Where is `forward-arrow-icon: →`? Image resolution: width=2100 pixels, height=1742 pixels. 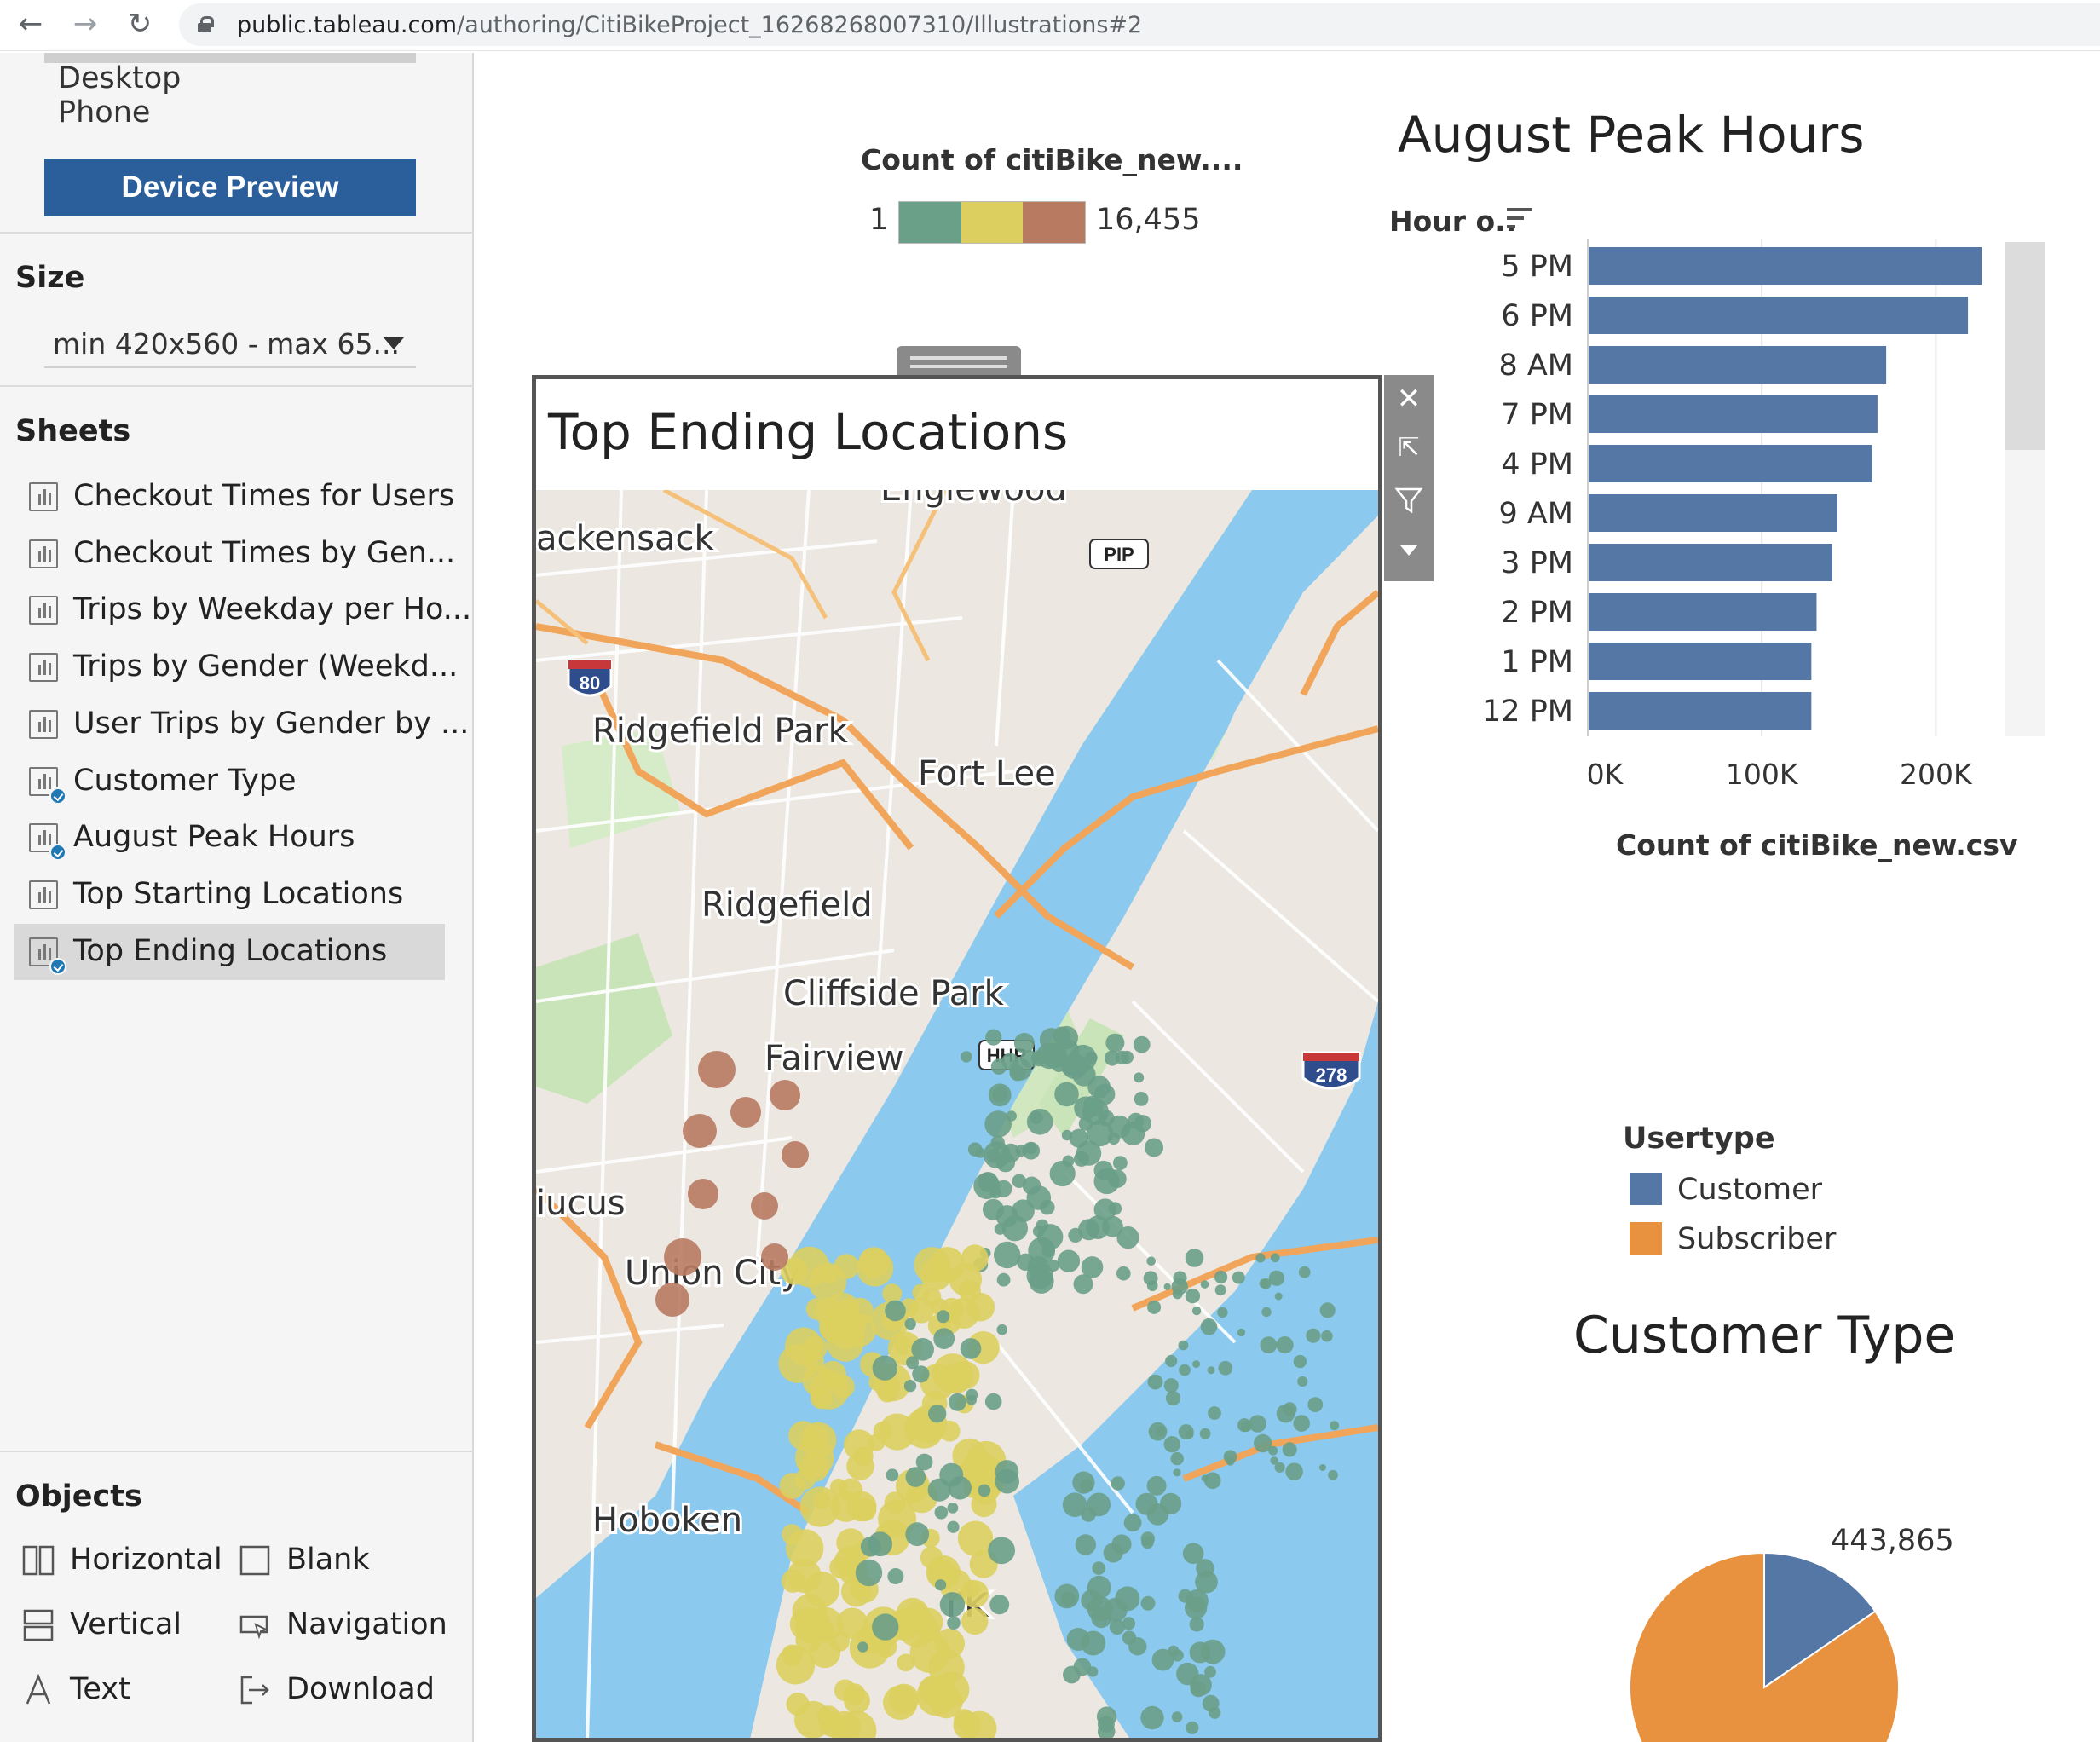
forward-arrow-icon: → is located at coordinates (85, 24).